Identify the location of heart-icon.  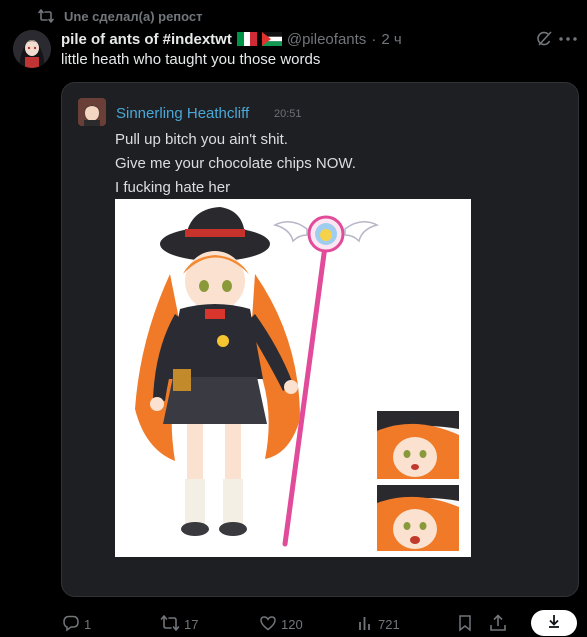
(268, 624).